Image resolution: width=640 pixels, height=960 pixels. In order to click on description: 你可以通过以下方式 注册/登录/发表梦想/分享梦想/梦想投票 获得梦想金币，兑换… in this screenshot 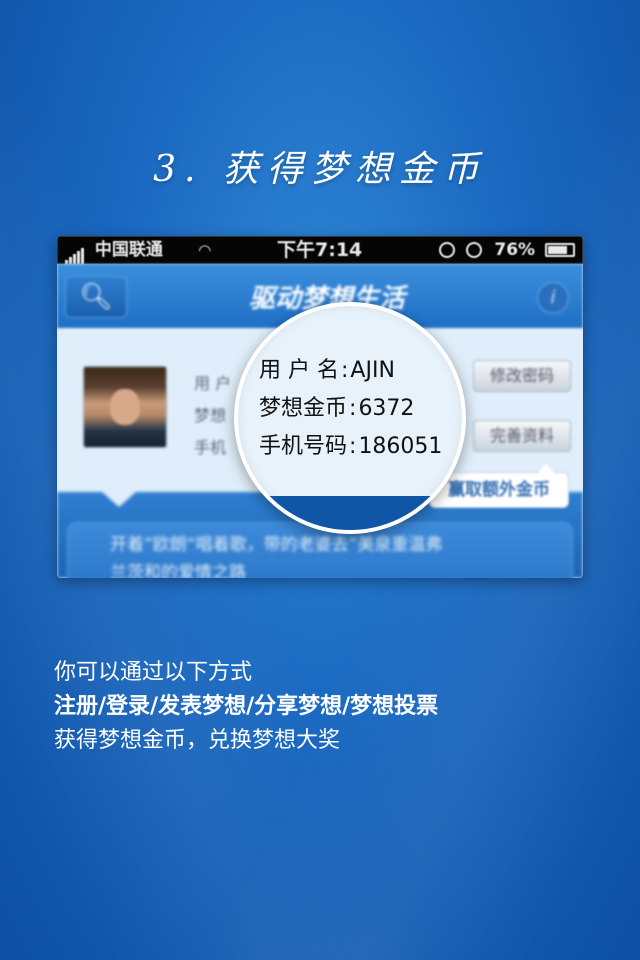, I will do `click(246, 707)`.